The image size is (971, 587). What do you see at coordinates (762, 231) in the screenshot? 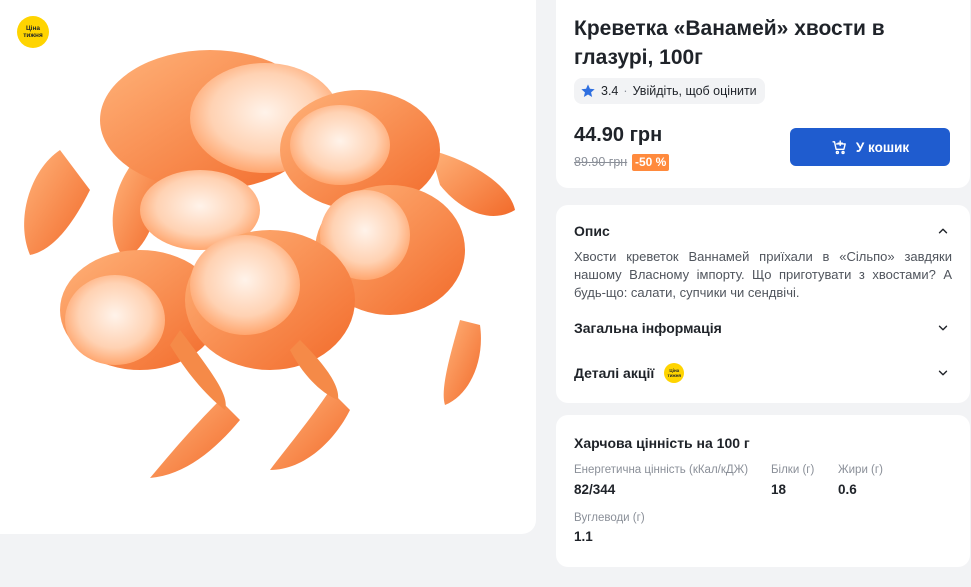
I see `description-toggle: Опис` at bounding box center [762, 231].